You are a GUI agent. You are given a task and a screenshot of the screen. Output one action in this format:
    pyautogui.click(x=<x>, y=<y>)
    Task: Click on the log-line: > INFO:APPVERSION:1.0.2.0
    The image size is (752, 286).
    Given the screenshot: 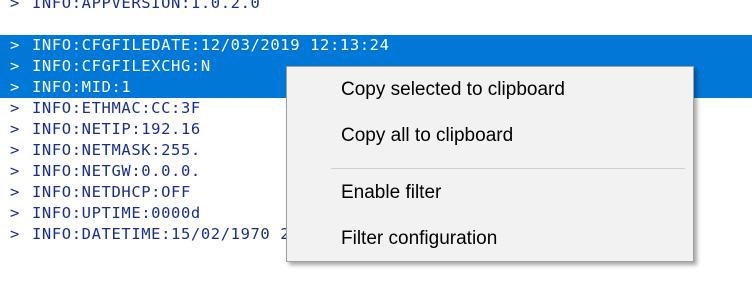 What is the action you would take?
    pyautogui.click(x=130, y=7)
    